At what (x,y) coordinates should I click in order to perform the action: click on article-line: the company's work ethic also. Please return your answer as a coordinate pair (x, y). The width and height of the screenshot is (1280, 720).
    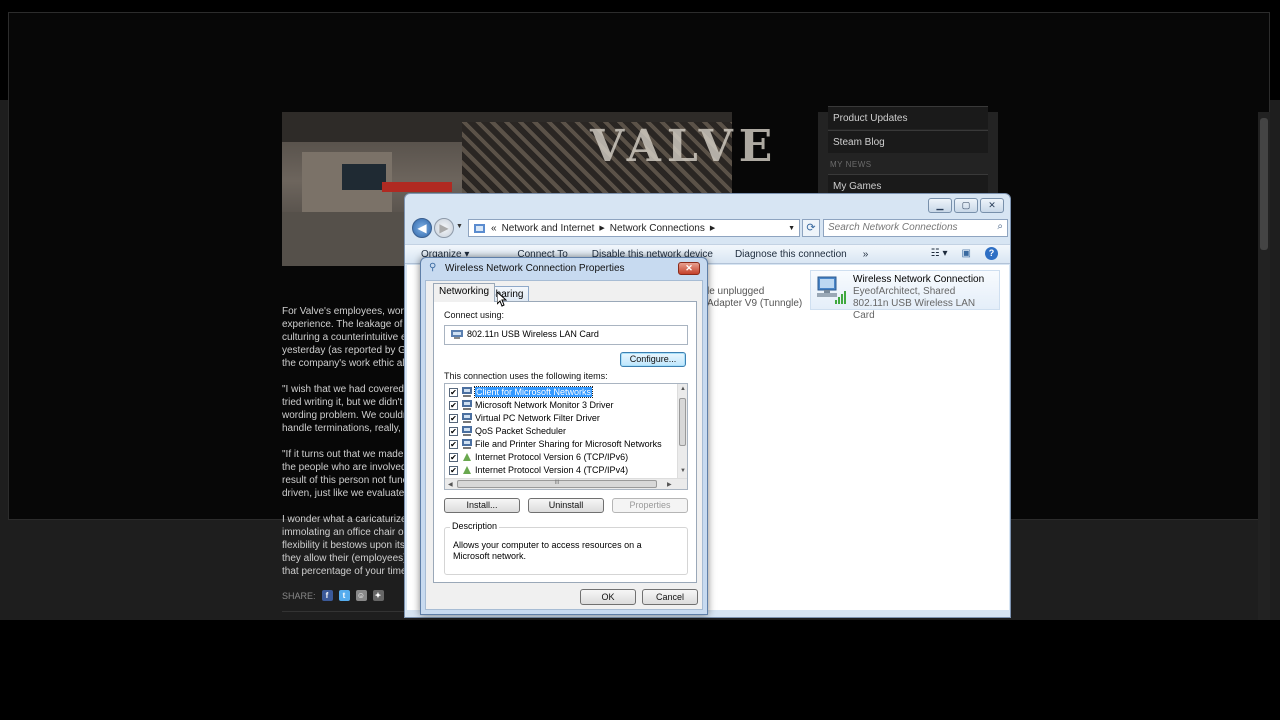
    Looking at the image, I should click on (343, 363).